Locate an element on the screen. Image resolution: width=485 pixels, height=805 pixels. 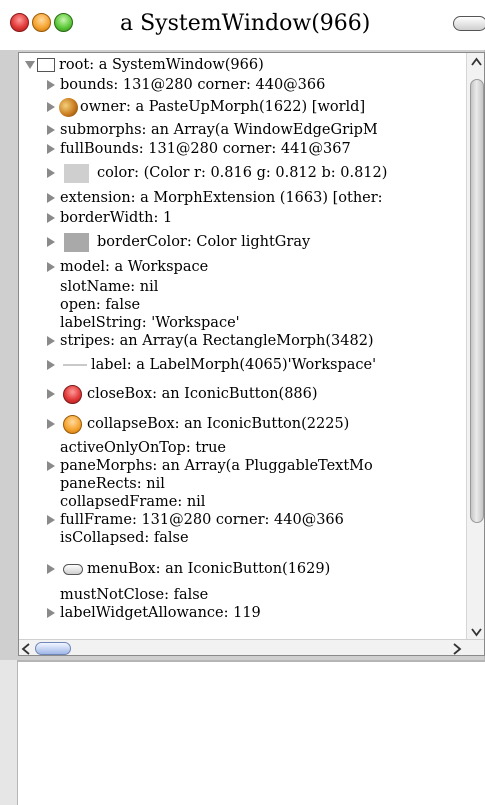
window-swatch-icon is located at coordinates (46, 65).